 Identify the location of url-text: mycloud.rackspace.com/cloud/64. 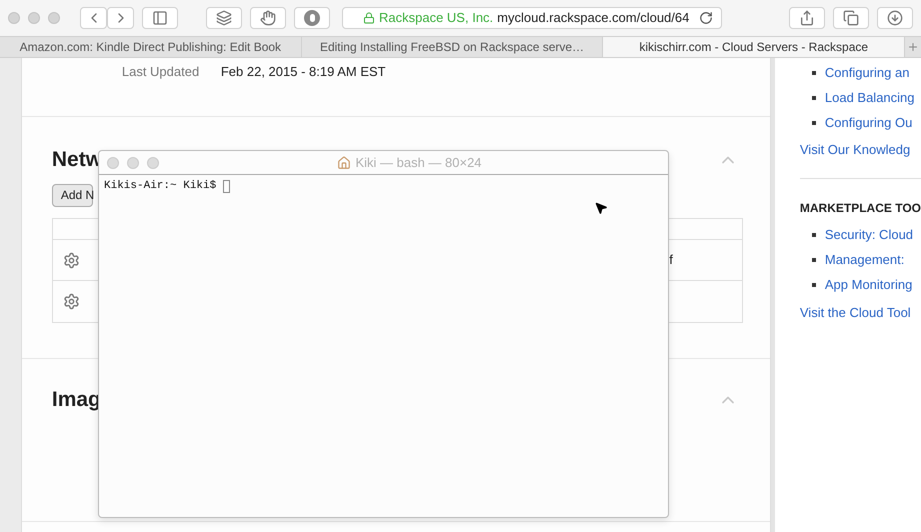
(593, 18).